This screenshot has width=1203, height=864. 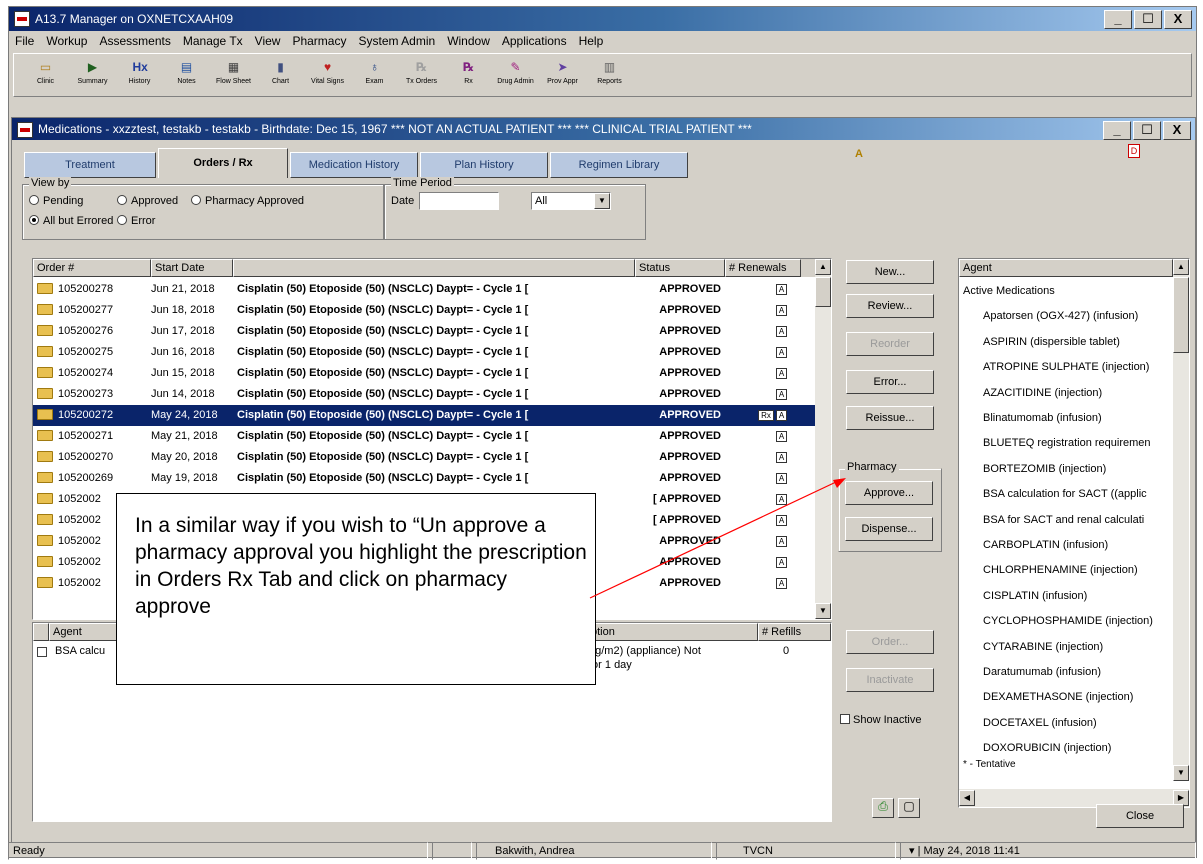 I want to click on arrow-head, so click(x=839, y=483).